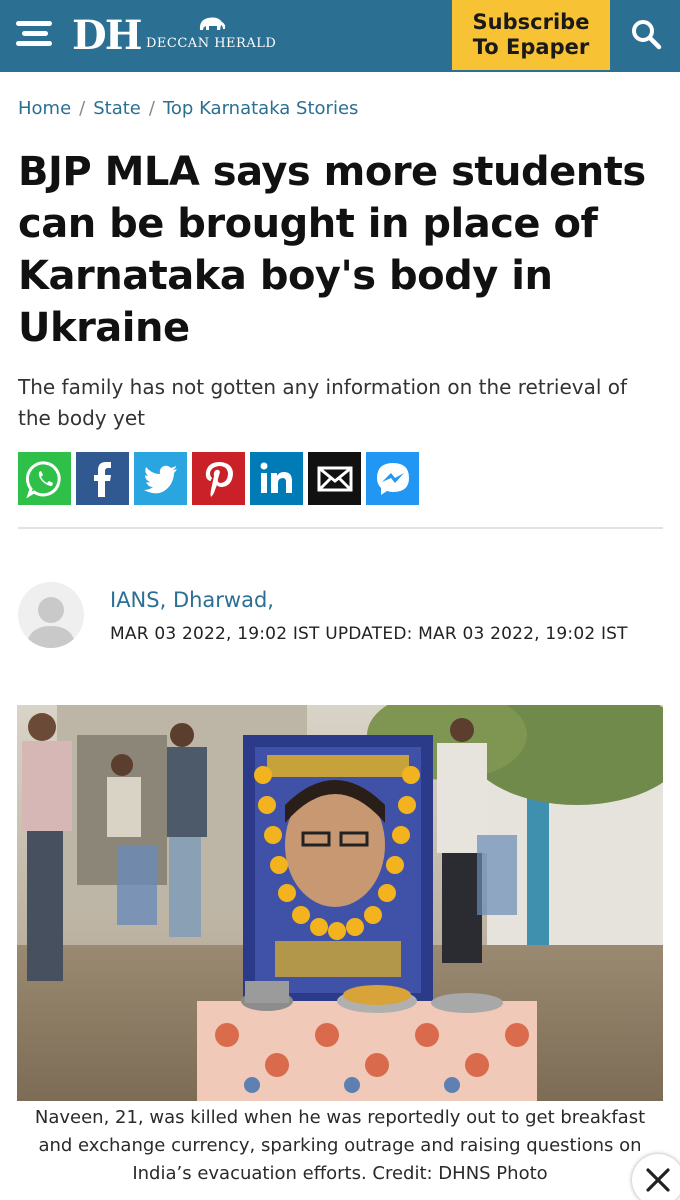 The image size is (680, 1200). What do you see at coordinates (646, 34) in the screenshot?
I see `search-icon` at bounding box center [646, 34].